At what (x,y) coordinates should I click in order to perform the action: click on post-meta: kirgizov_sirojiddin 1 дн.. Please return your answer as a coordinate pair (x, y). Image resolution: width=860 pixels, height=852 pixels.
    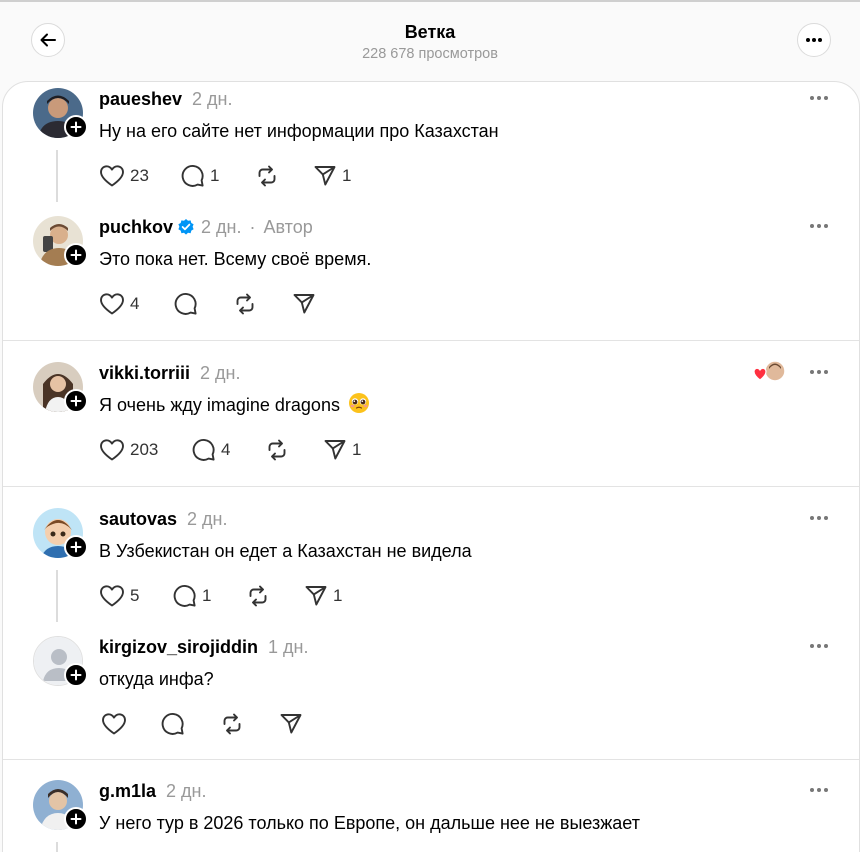
    Looking at the image, I should click on (204, 647).